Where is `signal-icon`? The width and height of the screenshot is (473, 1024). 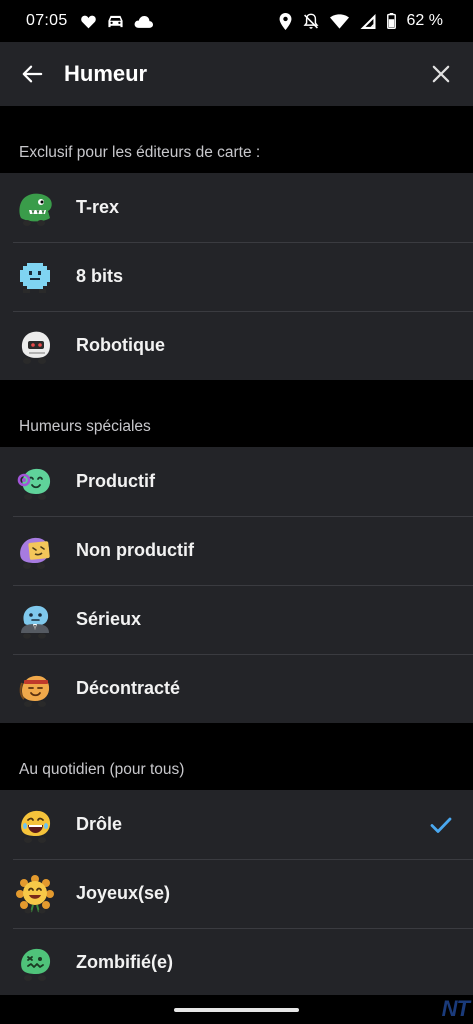 signal-icon is located at coordinates (368, 21).